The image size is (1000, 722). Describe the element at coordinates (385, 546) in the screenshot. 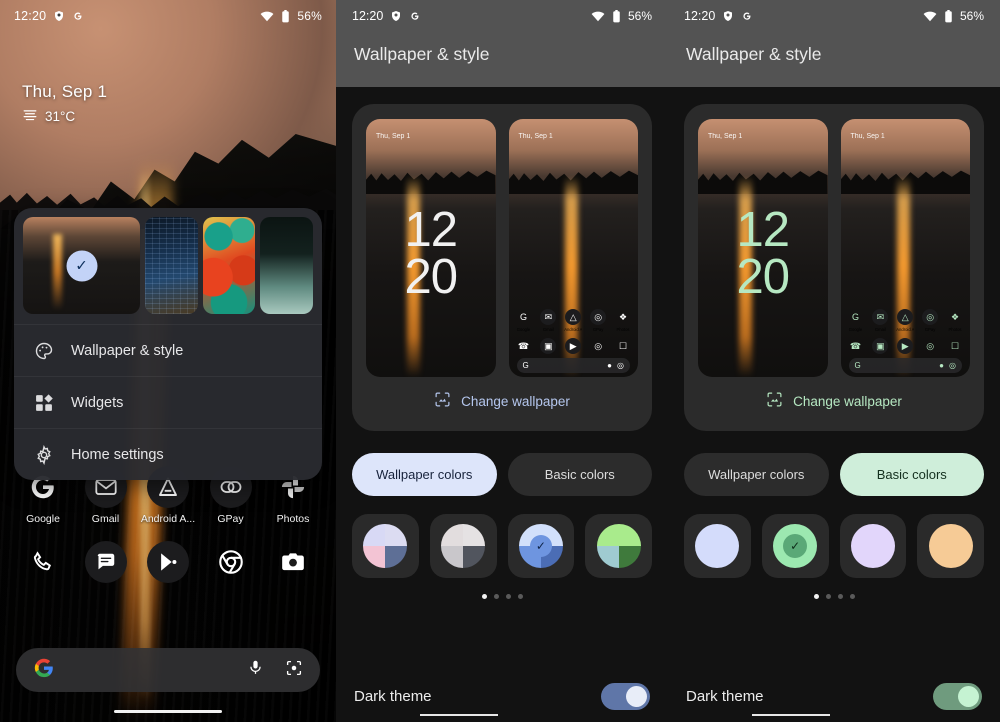

I see `swatch-pink-blue` at that location.